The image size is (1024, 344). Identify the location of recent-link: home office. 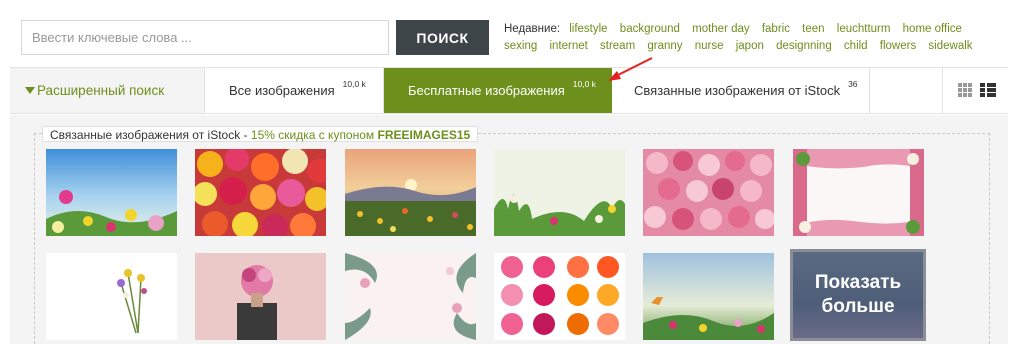
(932, 29).